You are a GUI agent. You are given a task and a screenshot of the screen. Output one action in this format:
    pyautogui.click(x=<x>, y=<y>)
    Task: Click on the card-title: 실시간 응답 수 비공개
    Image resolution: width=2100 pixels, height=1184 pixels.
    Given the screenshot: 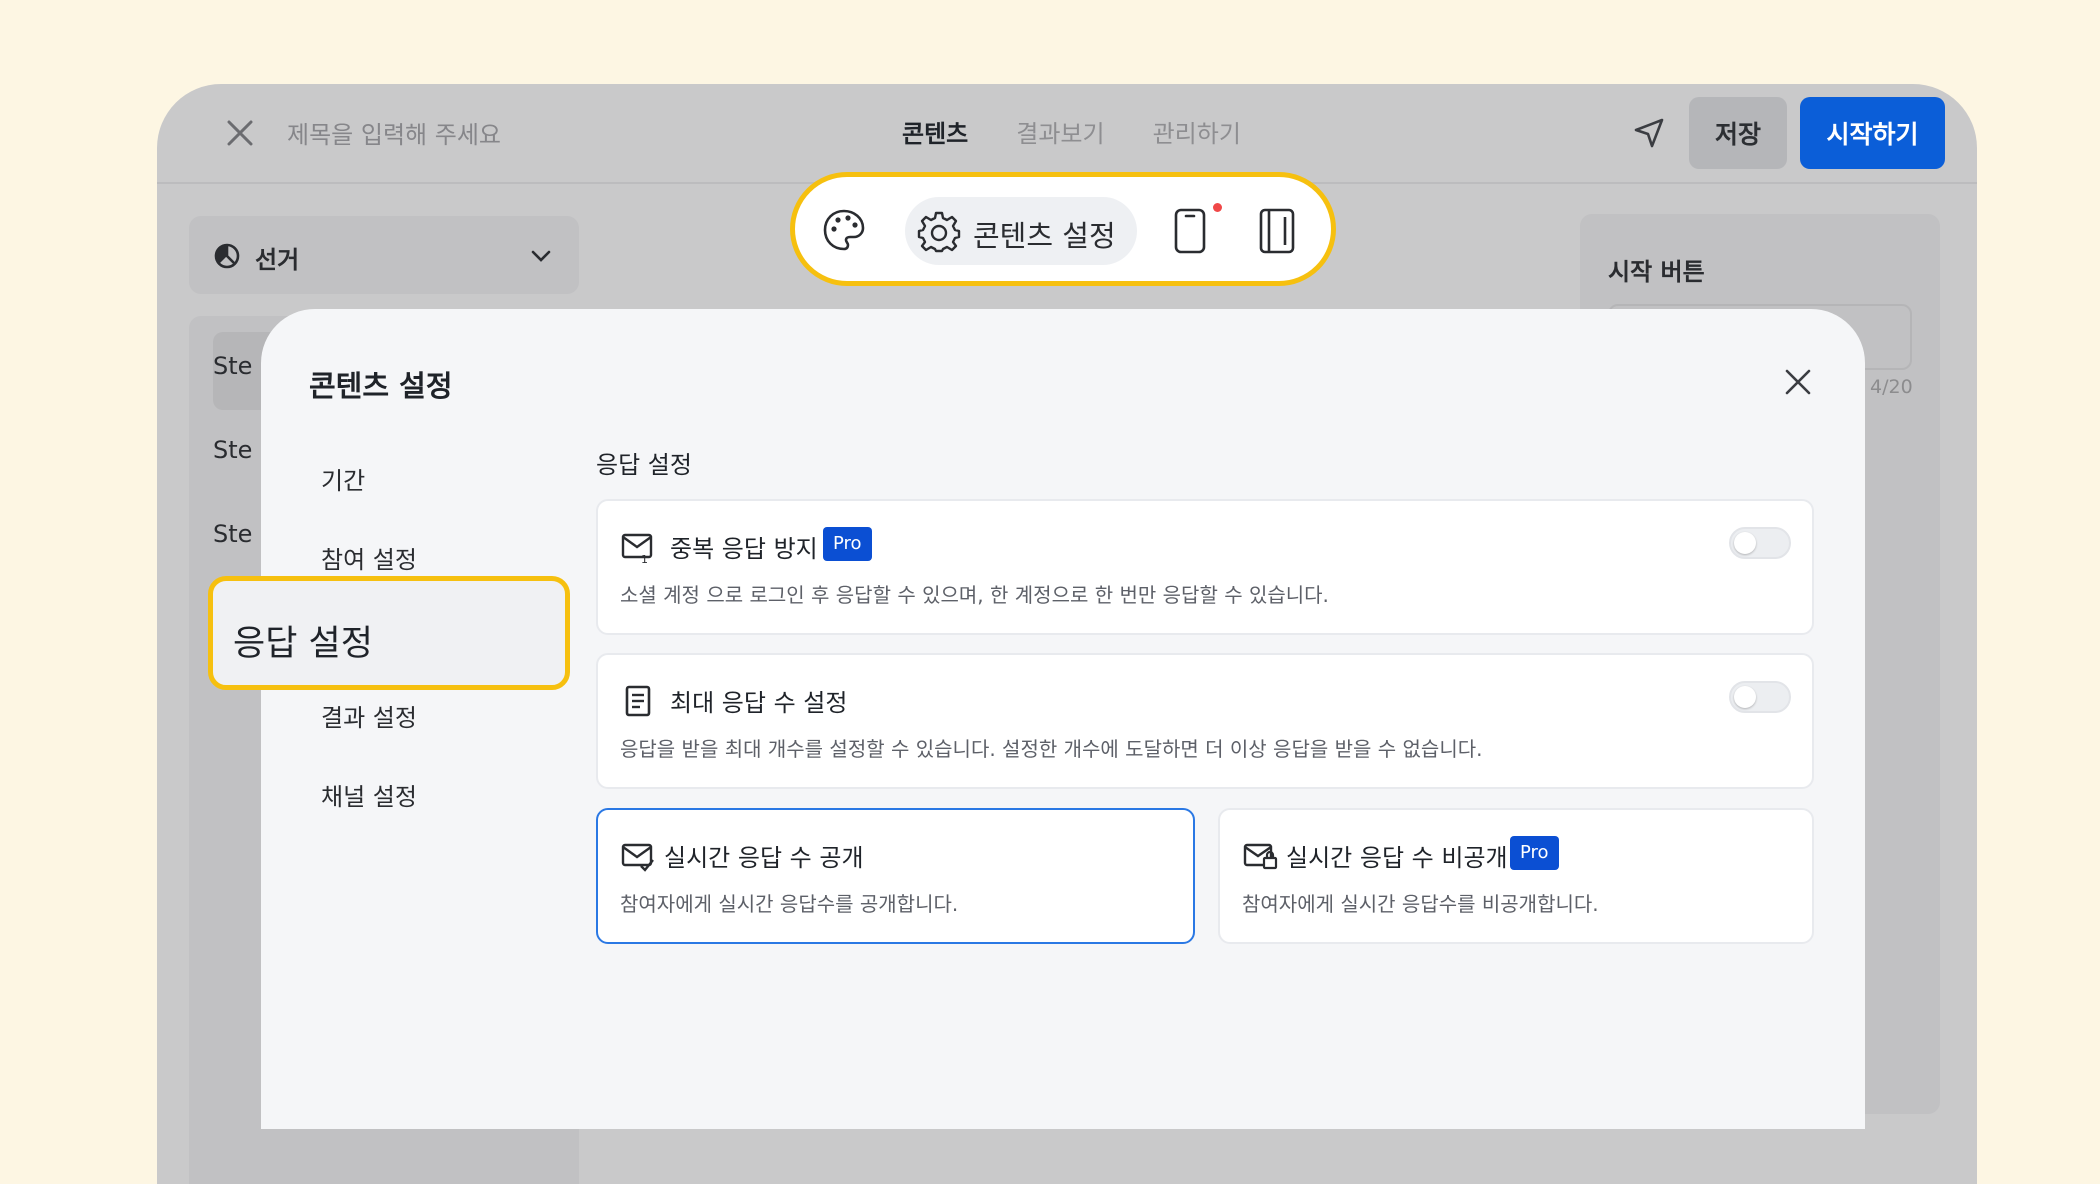 What is the action you would take?
    pyautogui.click(x=1397, y=858)
    